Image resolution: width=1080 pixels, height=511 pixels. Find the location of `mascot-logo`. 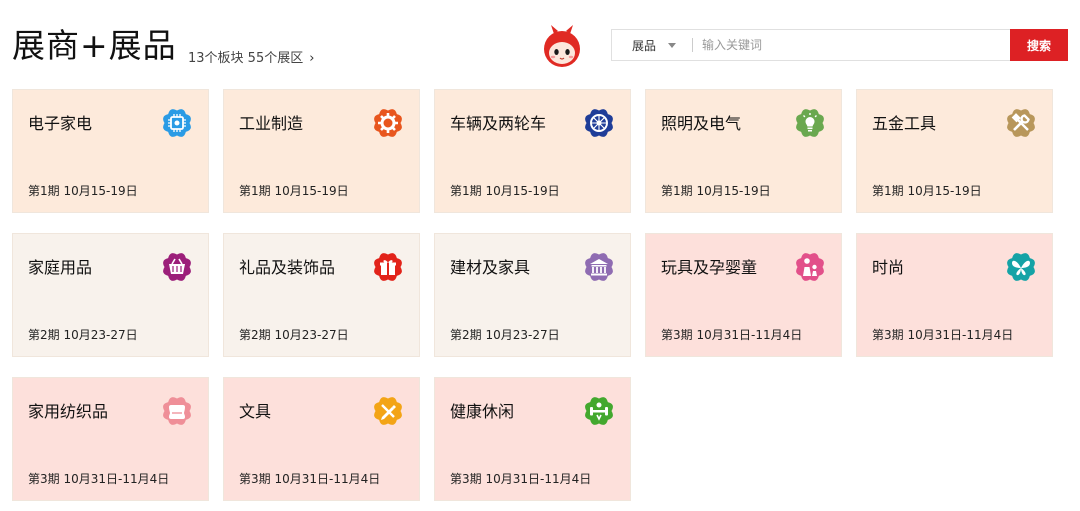

mascot-logo is located at coordinates (562, 45).